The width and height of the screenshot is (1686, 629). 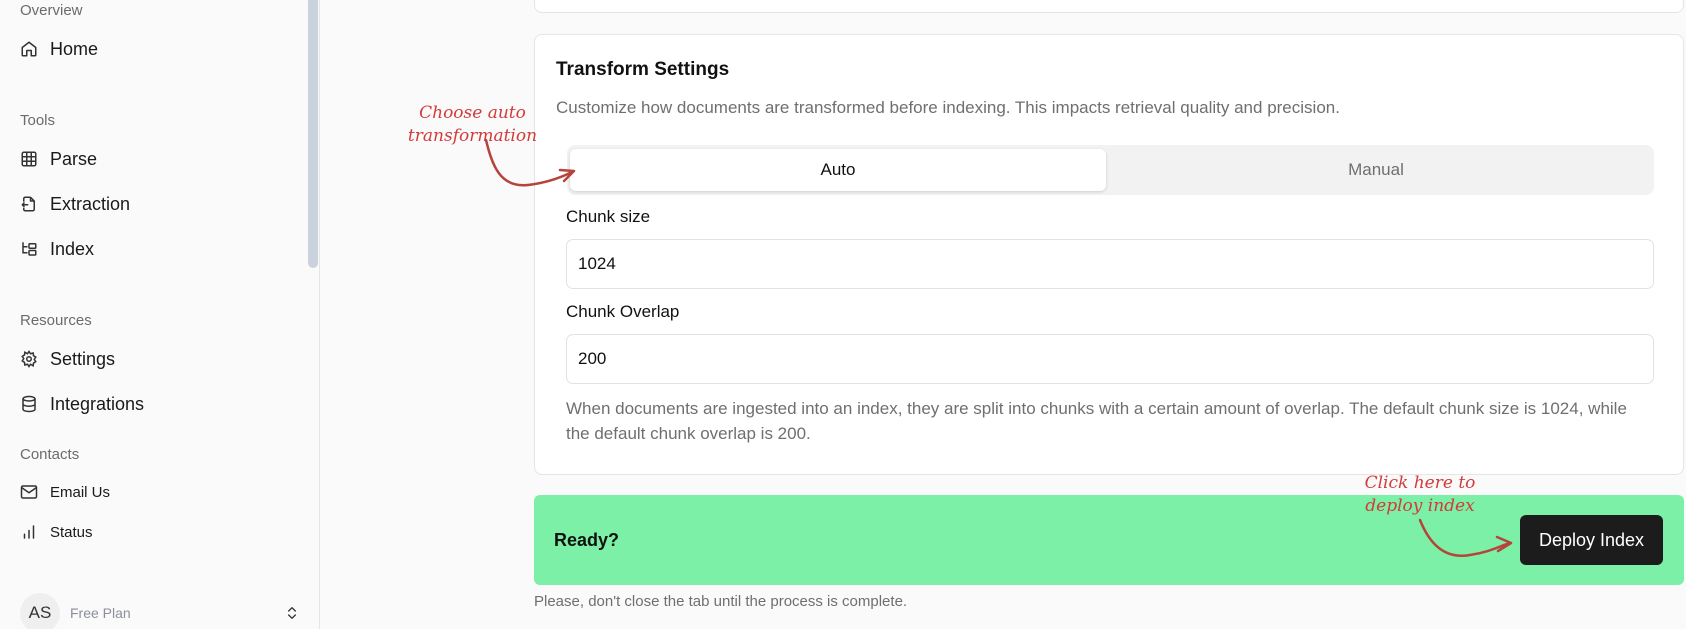 I want to click on sidebar-scrollbar, so click(x=313, y=134).